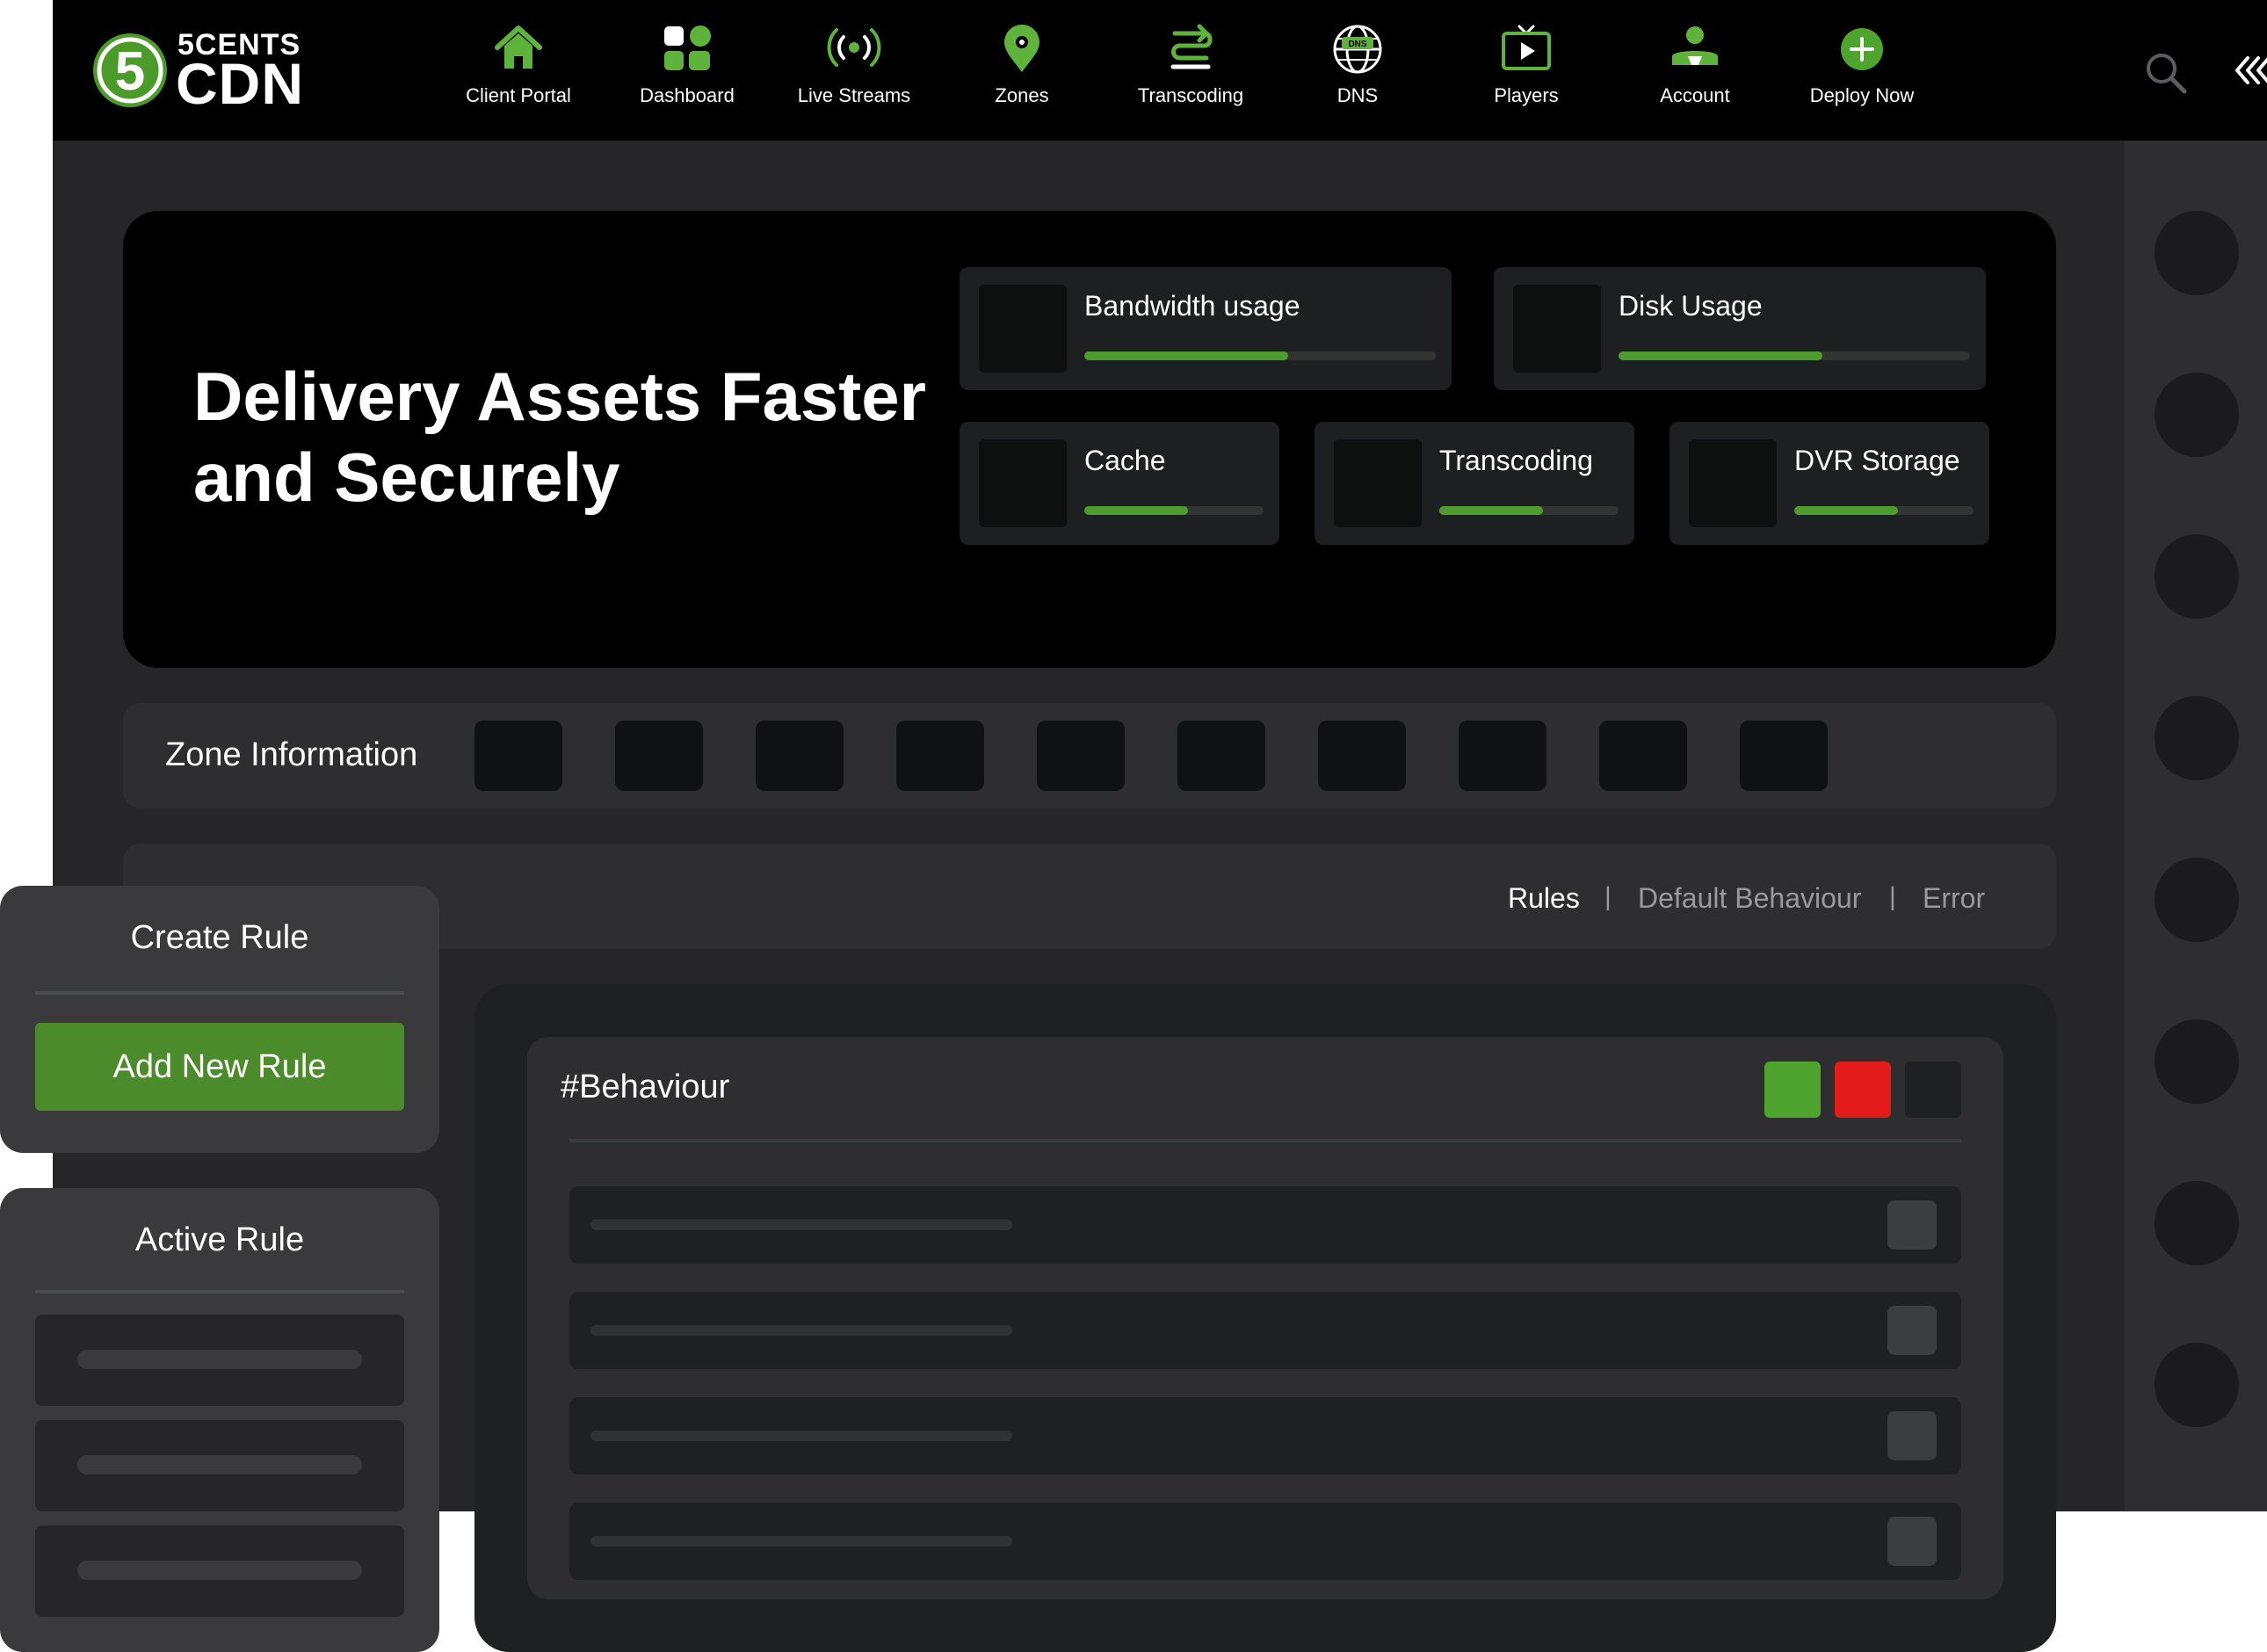 This screenshot has height=1652, width=2267. I want to click on active-rule-card: Active Rule, so click(219, 1420).